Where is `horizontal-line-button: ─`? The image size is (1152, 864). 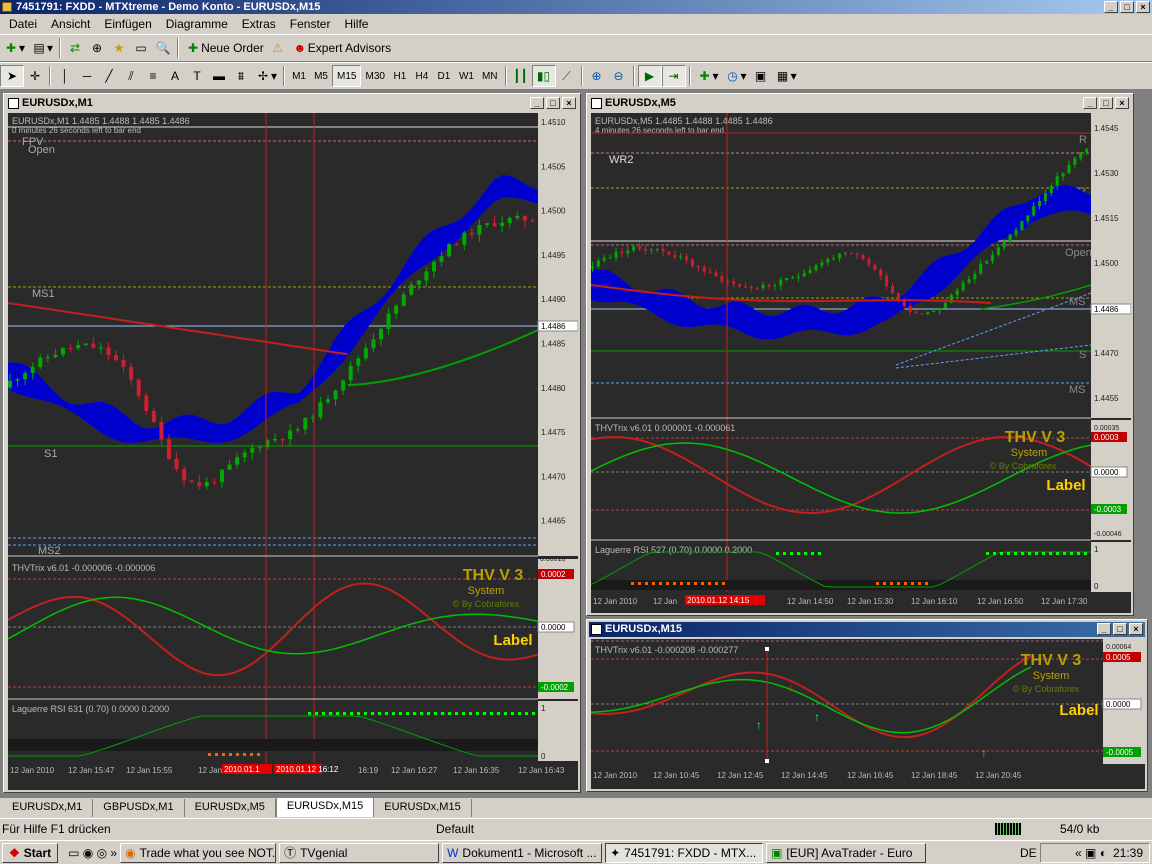
horizontal-line-button: ─ is located at coordinates (87, 76).